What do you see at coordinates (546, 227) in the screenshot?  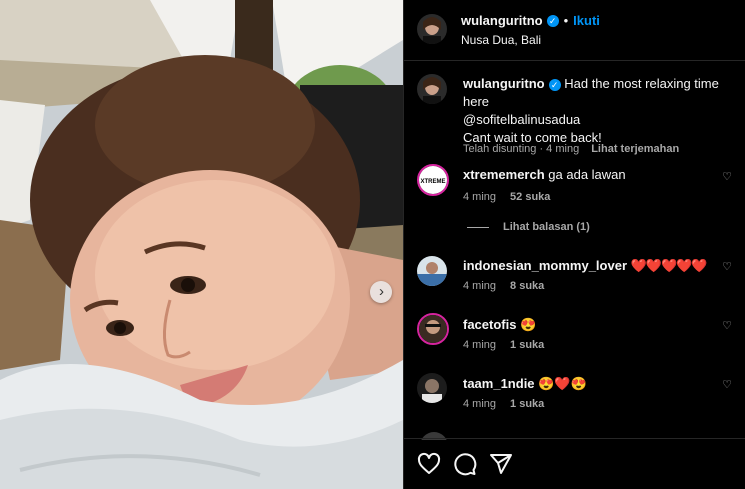 I see `view-replies-label: Lihat balasan (1)` at bounding box center [546, 227].